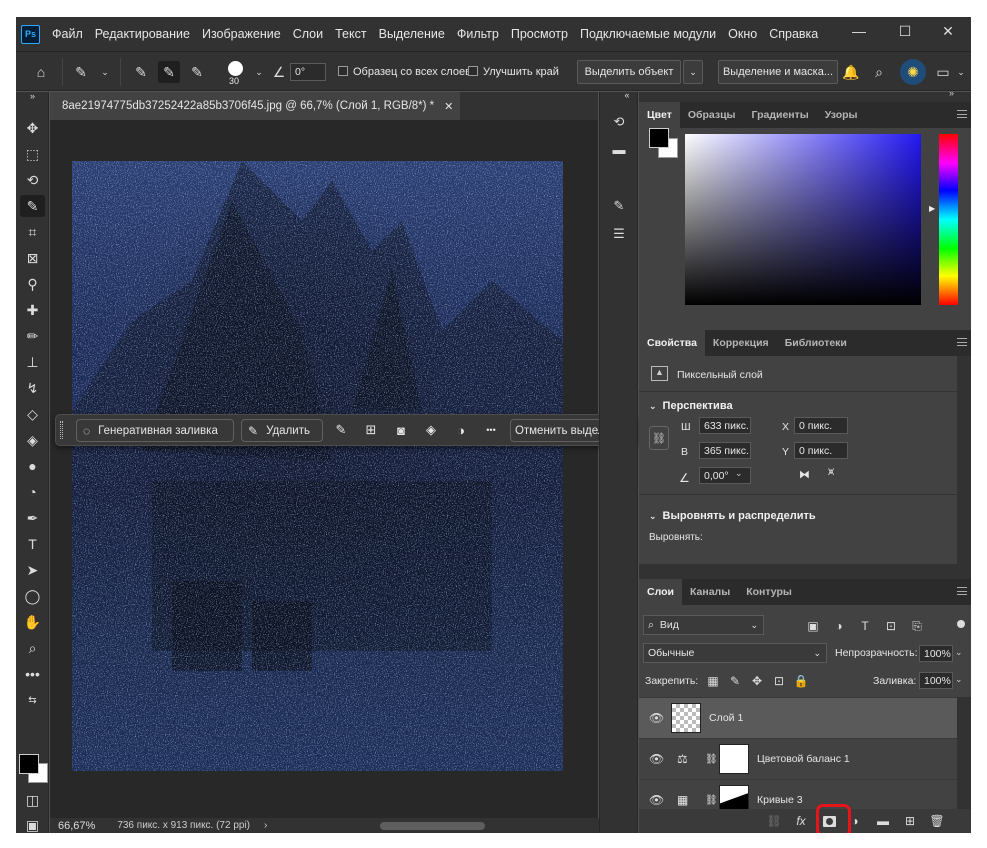 This screenshot has width=987, height=848. Describe the element at coordinates (821, 450) in the screenshot. I see `y-input: 0 пикс.` at that location.